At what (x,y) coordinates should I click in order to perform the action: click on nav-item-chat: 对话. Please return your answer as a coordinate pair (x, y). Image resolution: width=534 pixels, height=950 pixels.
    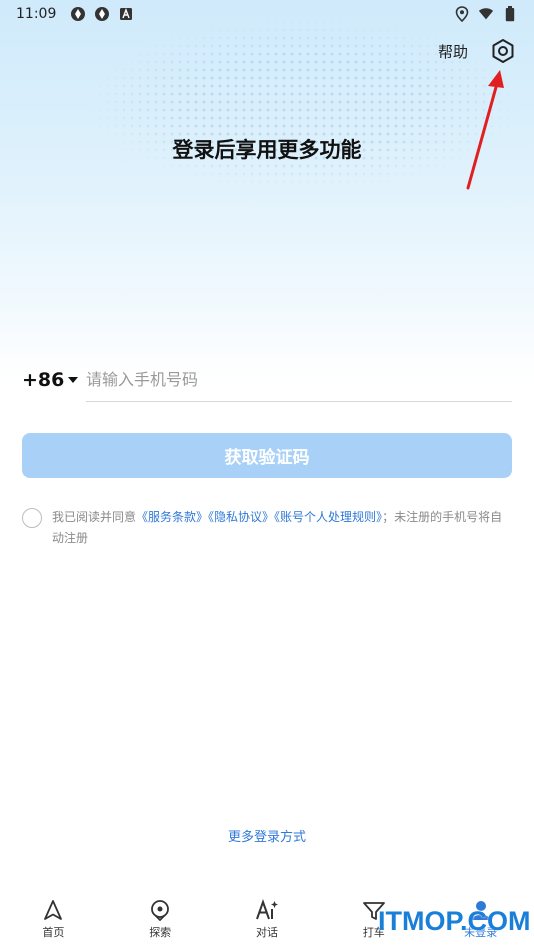
    Looking at the image, I should click on (267, 919).